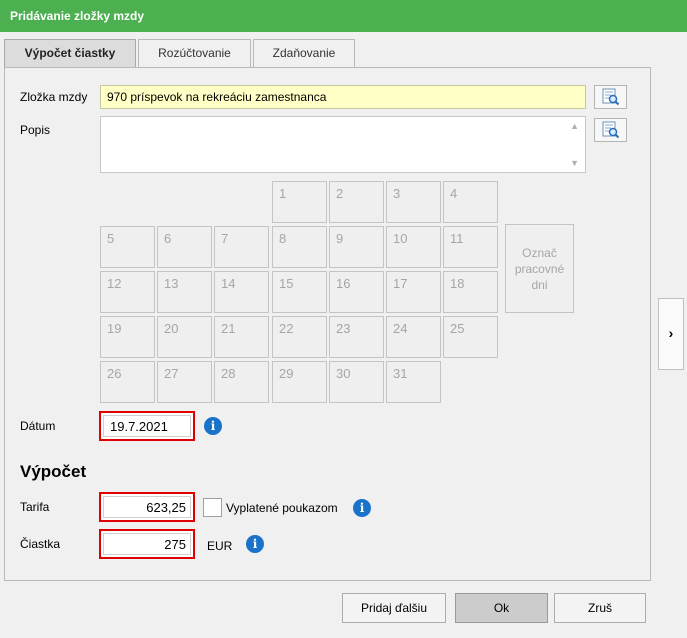 The image size is (687, 638). Describe the element at coordinates (194, 53) in the screenshot. I see `tab-allocation: Rozúčtovanie` at that location.